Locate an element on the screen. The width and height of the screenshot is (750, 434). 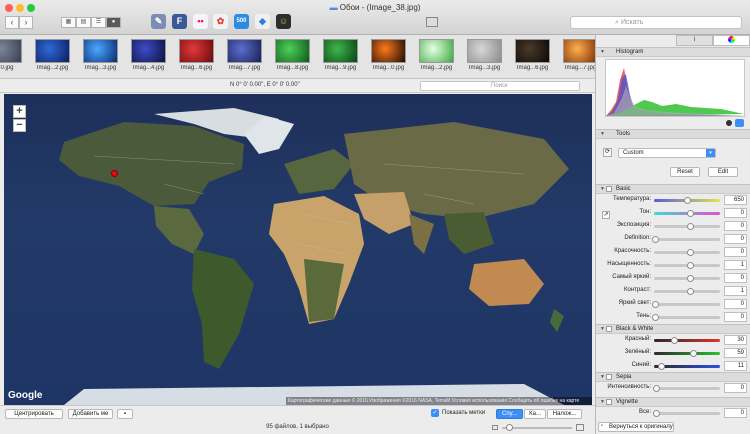
flickr-icon: •• is located at coordinates (200, 21).